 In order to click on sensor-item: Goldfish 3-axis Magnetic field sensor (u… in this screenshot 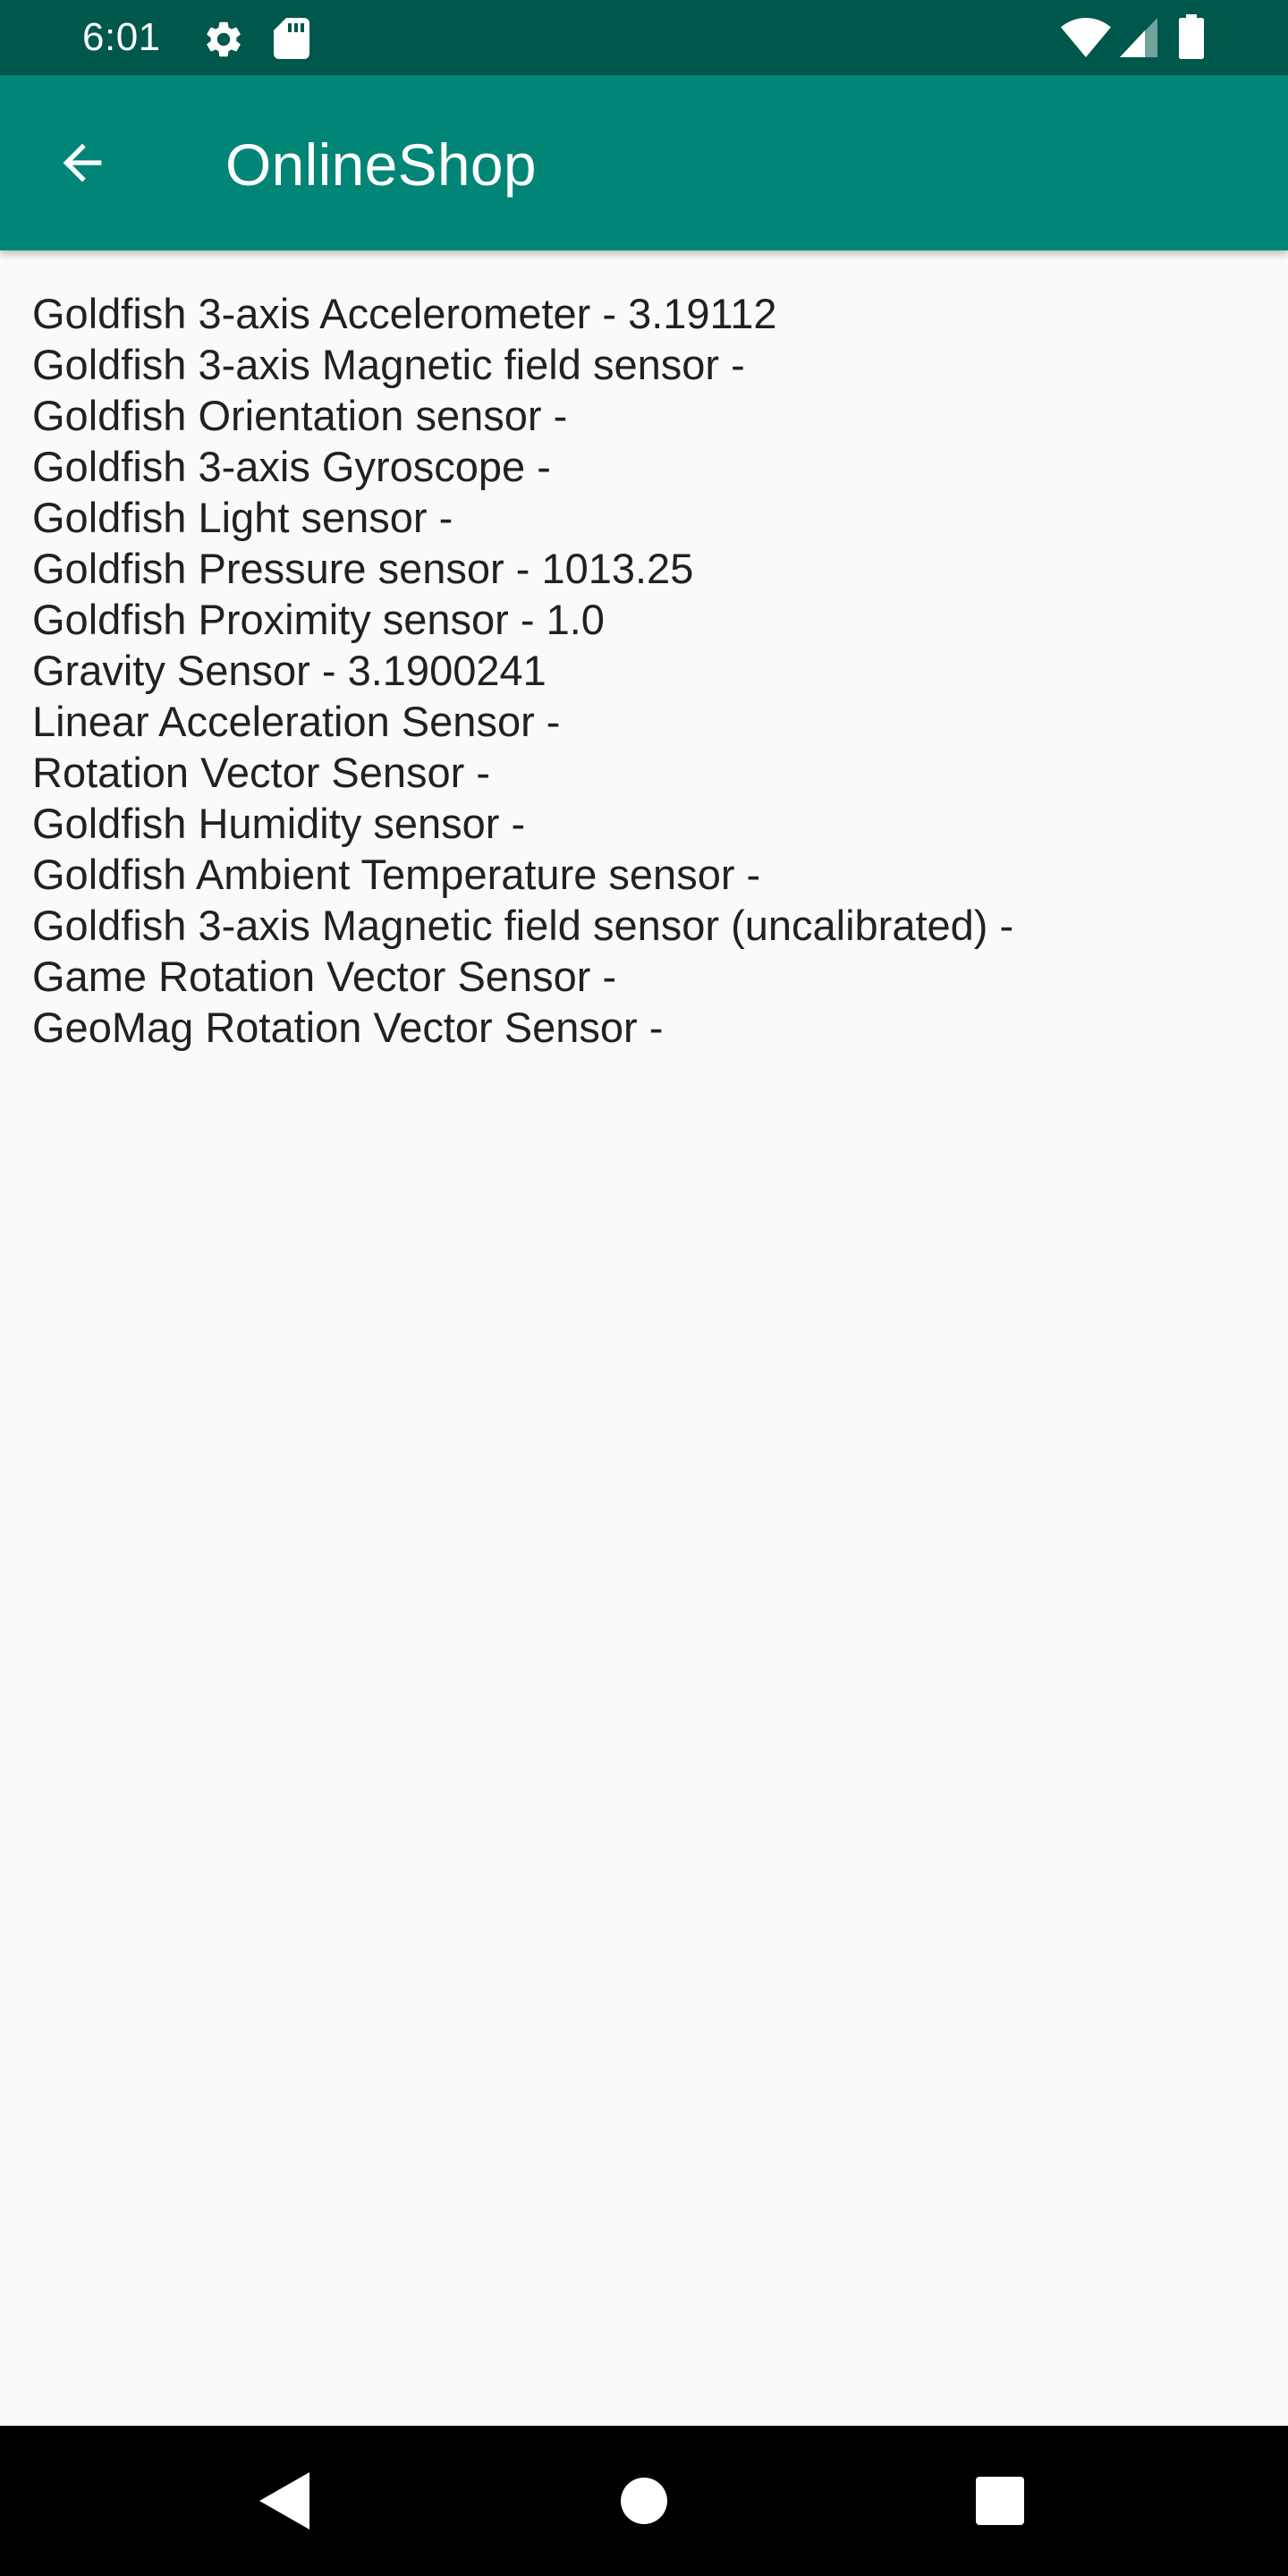, I will do `click(523, 925)`.